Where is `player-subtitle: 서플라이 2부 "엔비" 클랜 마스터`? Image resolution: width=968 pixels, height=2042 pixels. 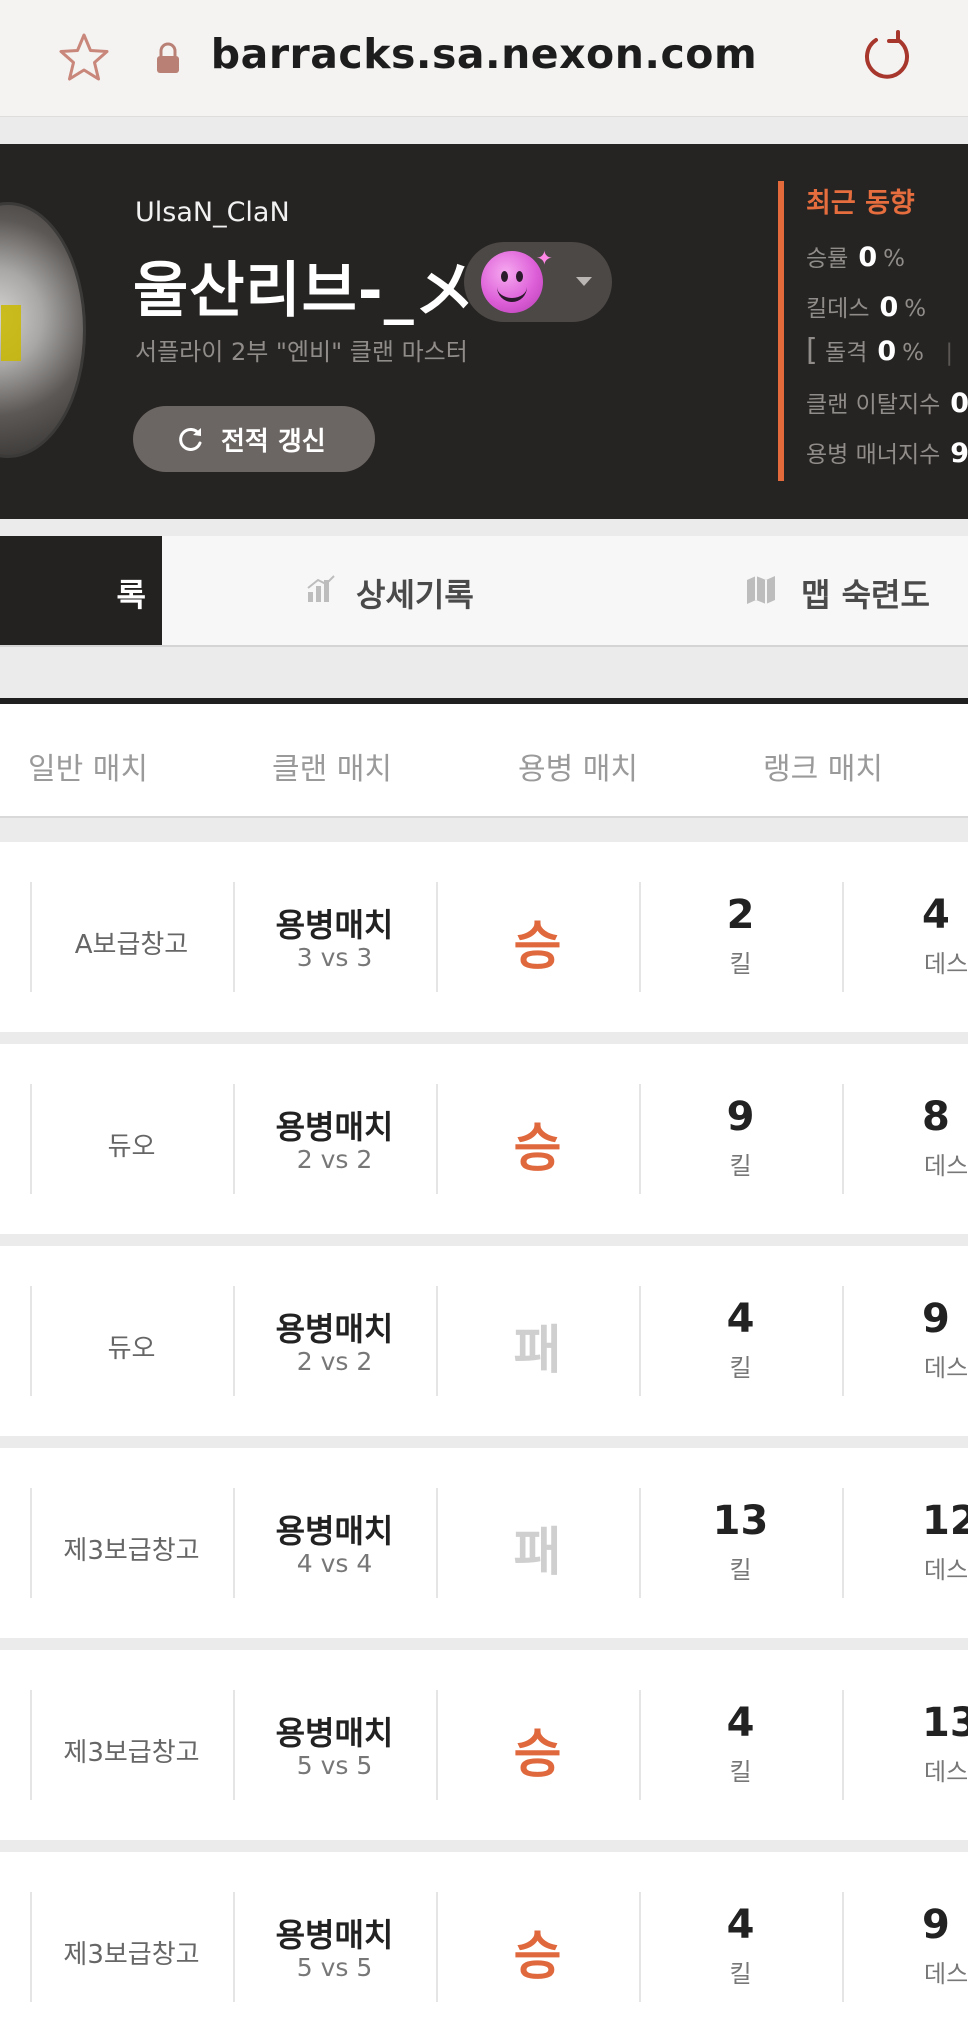
player-subtitle: 서플라이 2부 "엔비" 클랜 마스터 is located at coordinates (301, 352).